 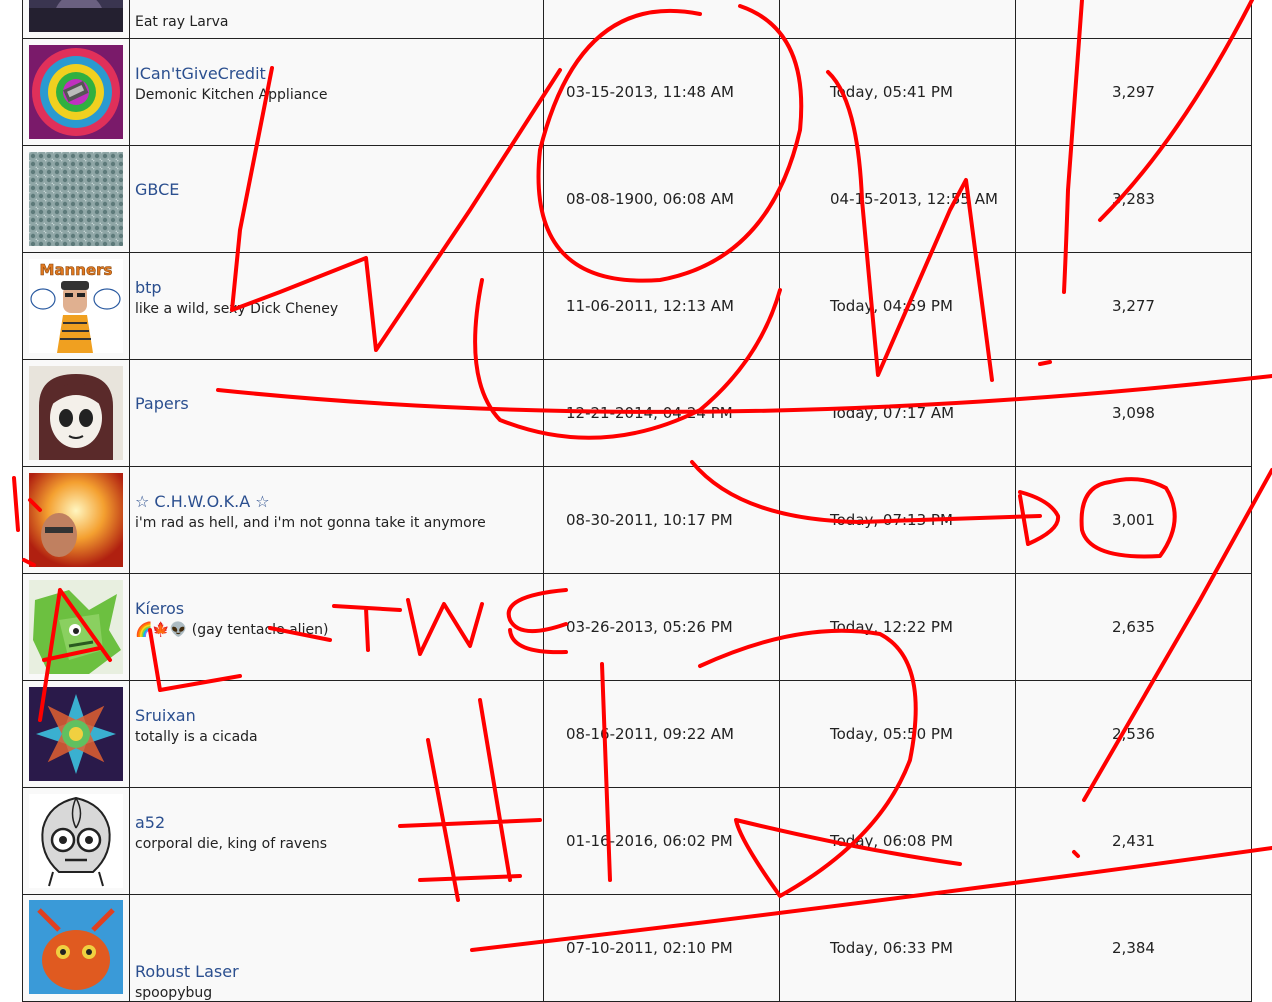 I want to click on join-date: 03-15-2013, 11:48 AM, so click(x=661, y=92).